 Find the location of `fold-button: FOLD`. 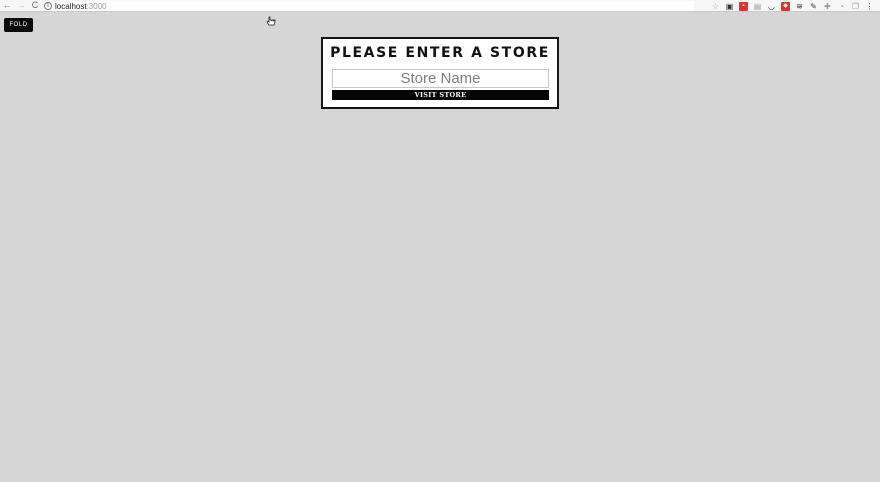

fold-button: FOLD is located at coordinates (18, 25).